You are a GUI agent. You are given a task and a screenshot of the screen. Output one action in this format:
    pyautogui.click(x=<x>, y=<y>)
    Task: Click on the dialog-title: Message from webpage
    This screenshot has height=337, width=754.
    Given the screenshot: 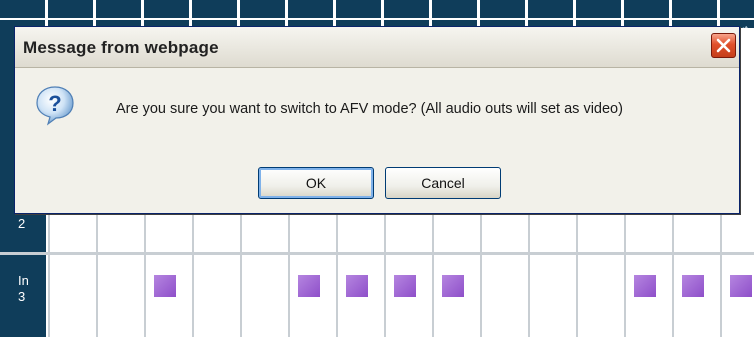 What is the action you would take?
    pyautogui.click(x=121, y=47)
    